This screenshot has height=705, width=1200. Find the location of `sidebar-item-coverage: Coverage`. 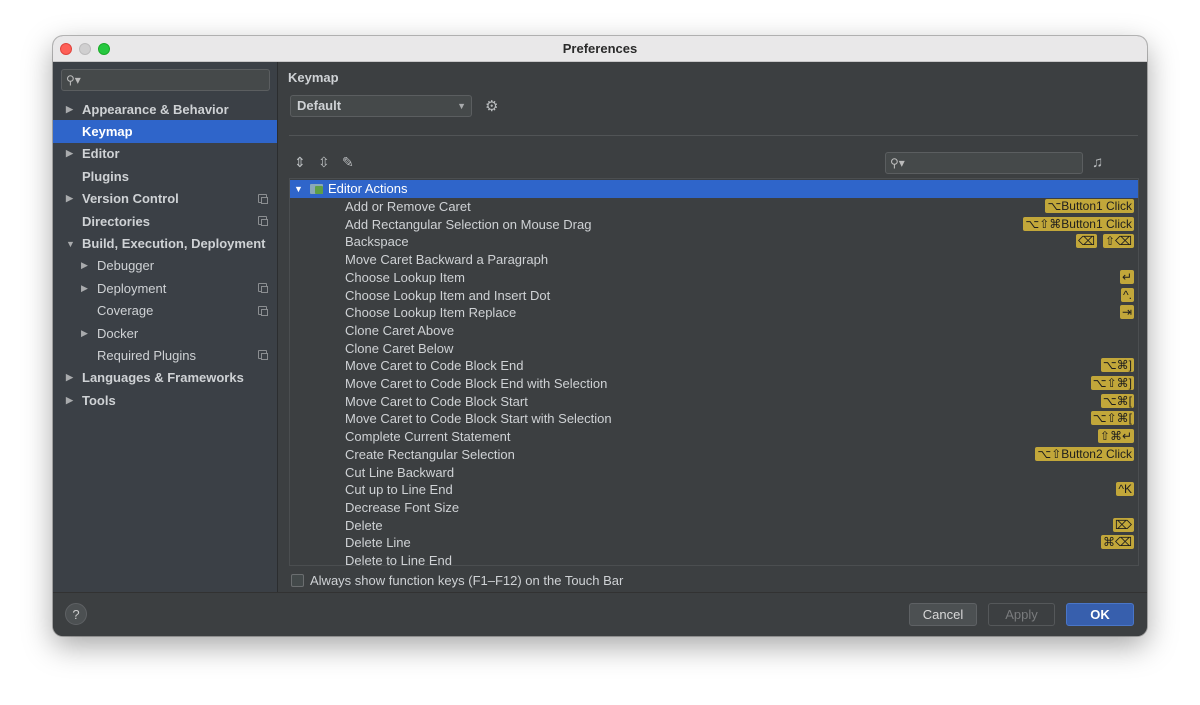

sidebar-item-coverage: Coverage is located at coordinates (165, 311).